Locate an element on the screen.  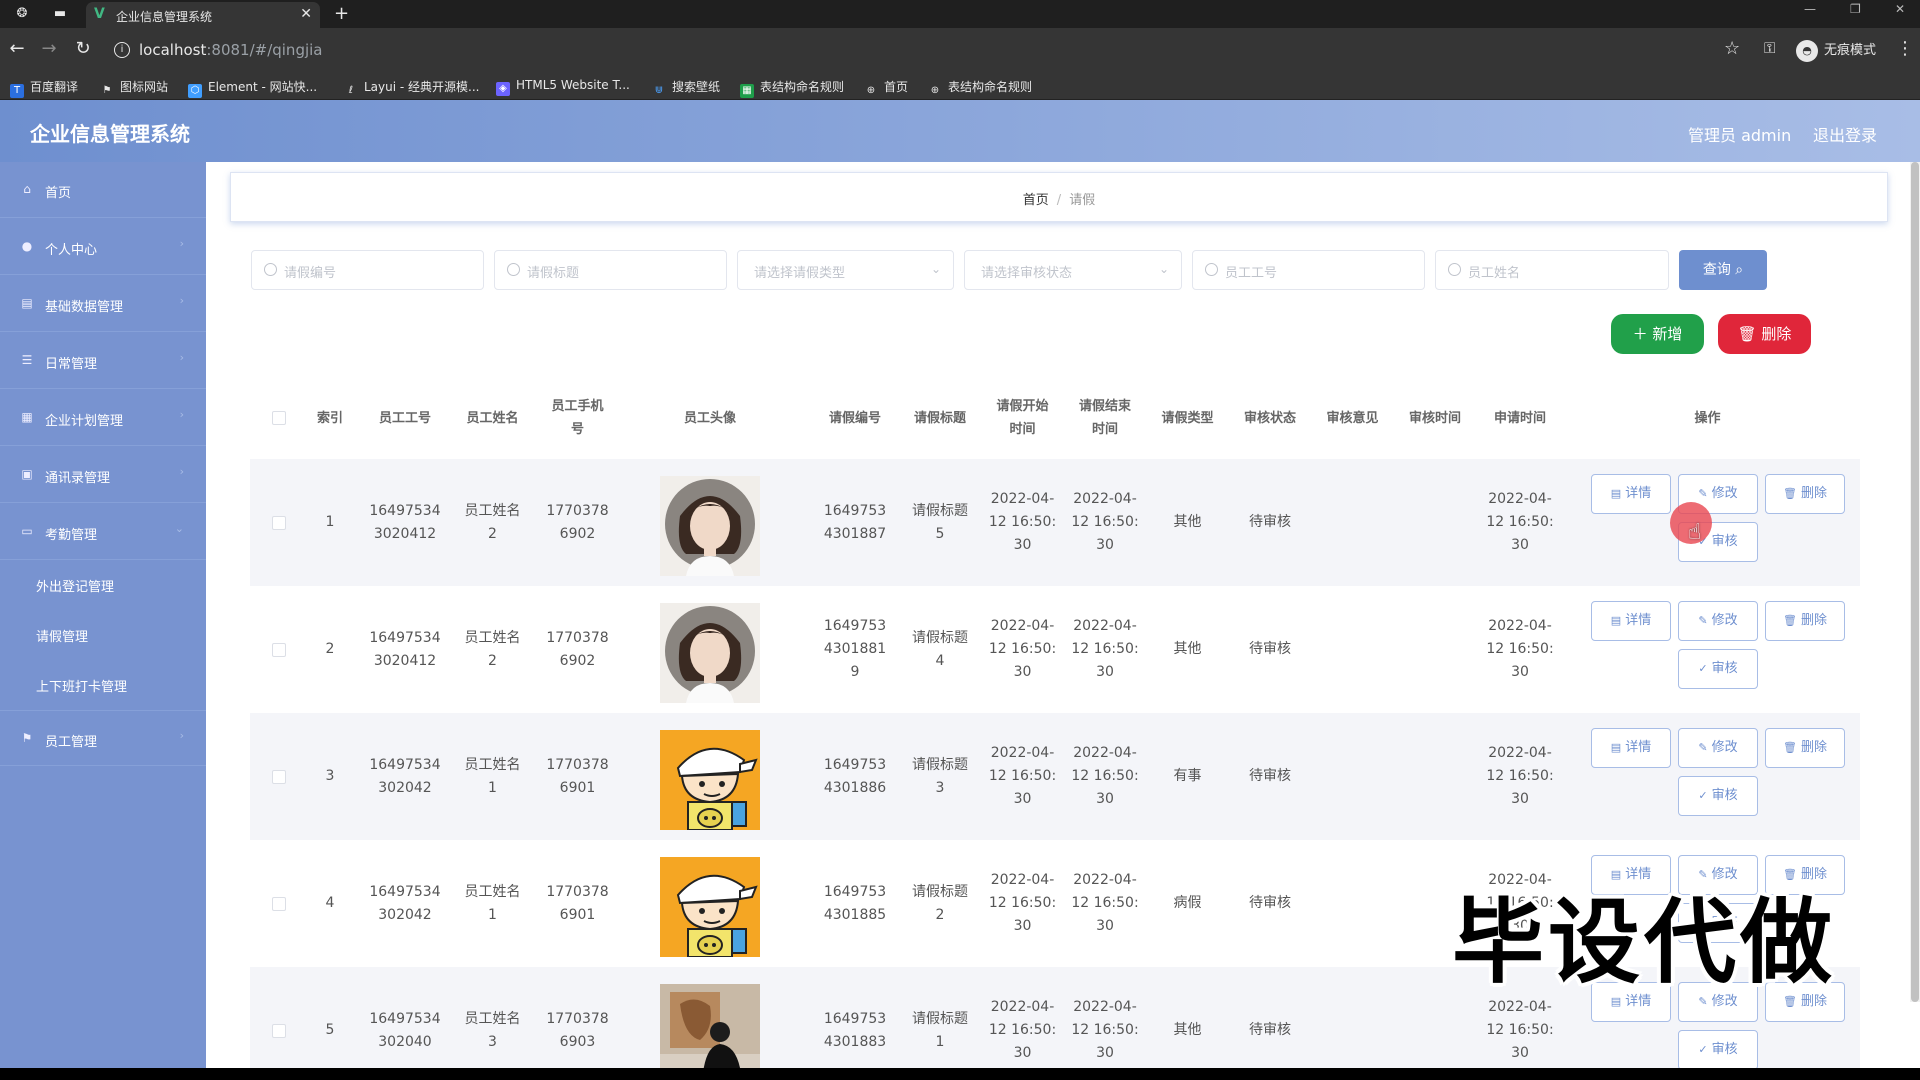
bookmark-item: T 百度翻译 is located at coordinates (44, 88).